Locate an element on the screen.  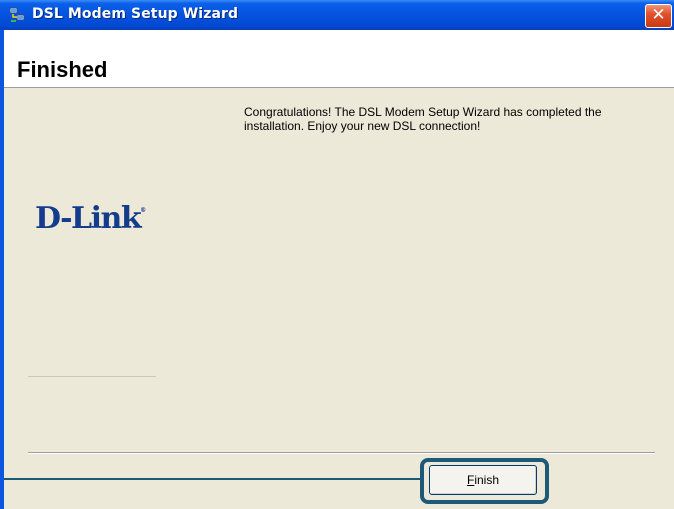
finish-button: Finish is located at coordinates (483, 480).